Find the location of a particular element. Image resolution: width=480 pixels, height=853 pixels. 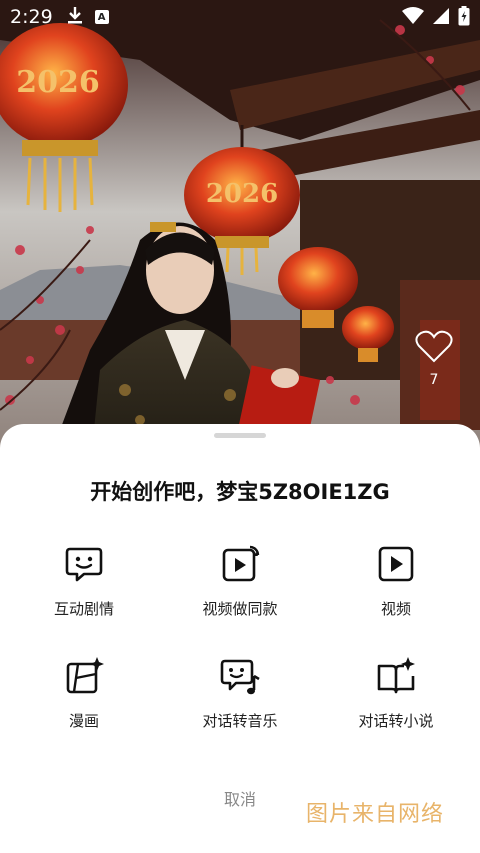

option-label: 漫画 is located at coordinates (83, 721).